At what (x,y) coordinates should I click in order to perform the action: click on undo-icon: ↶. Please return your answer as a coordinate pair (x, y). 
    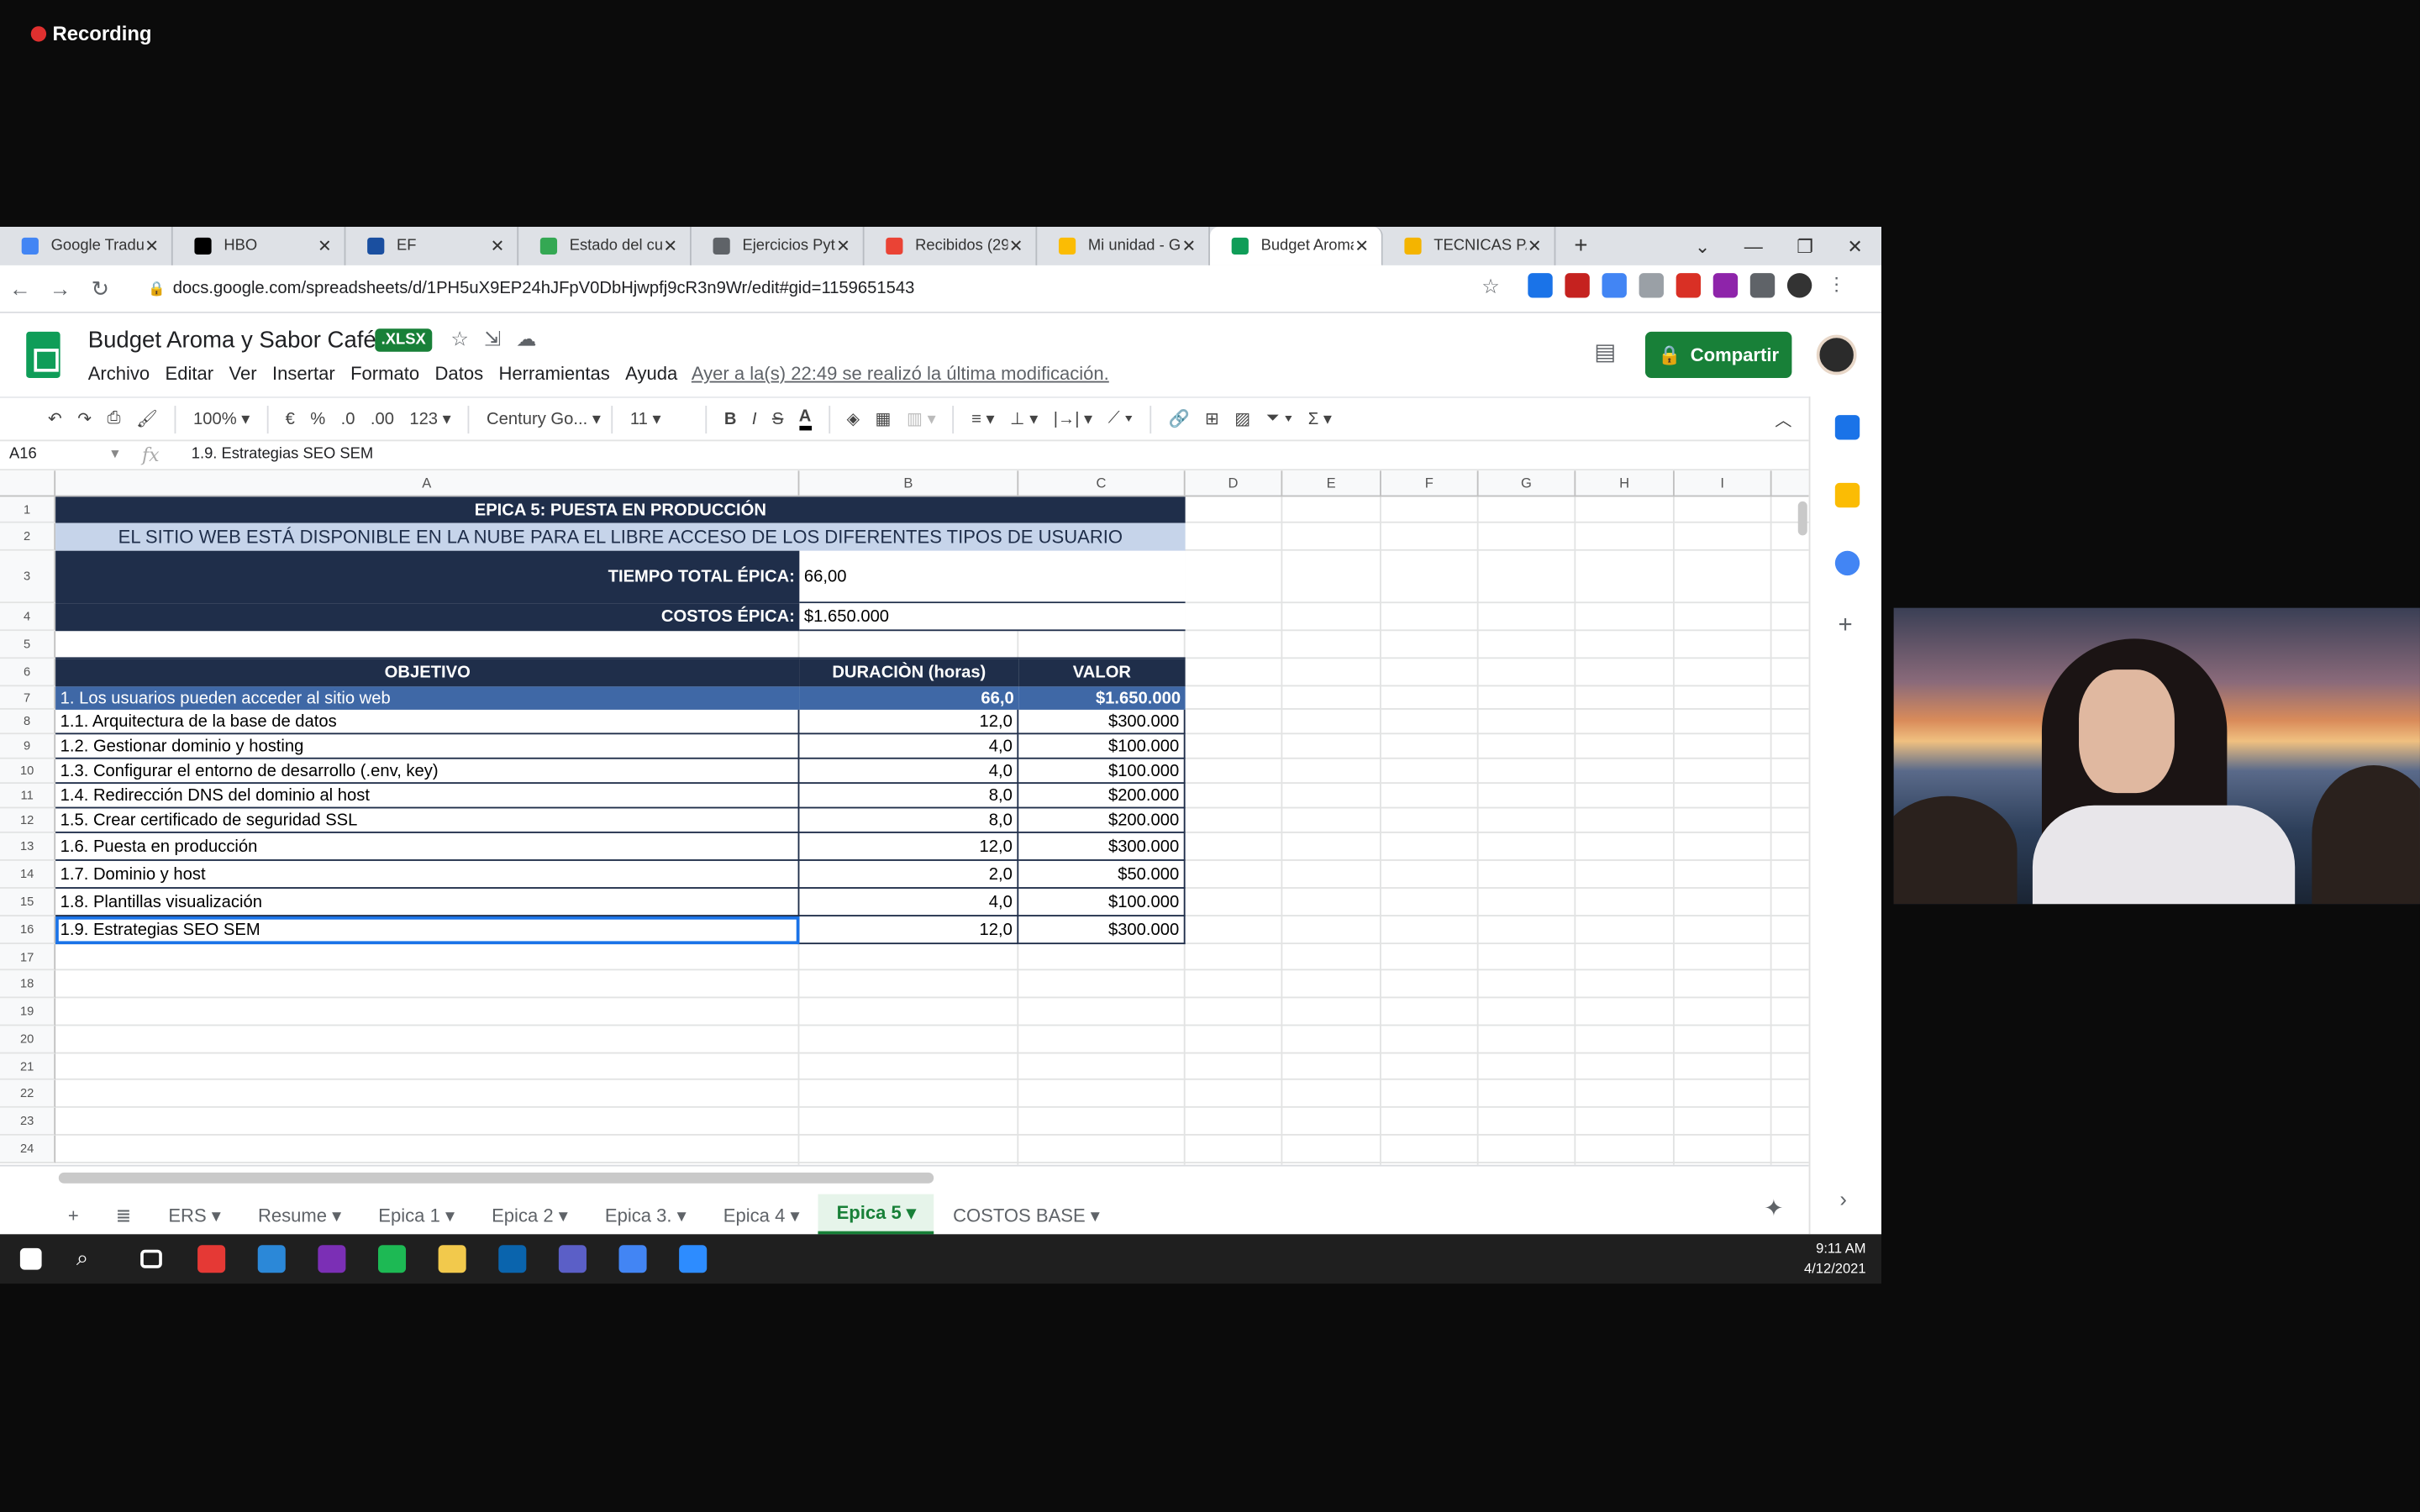
    Looking at the image, I should click on (55, 419).